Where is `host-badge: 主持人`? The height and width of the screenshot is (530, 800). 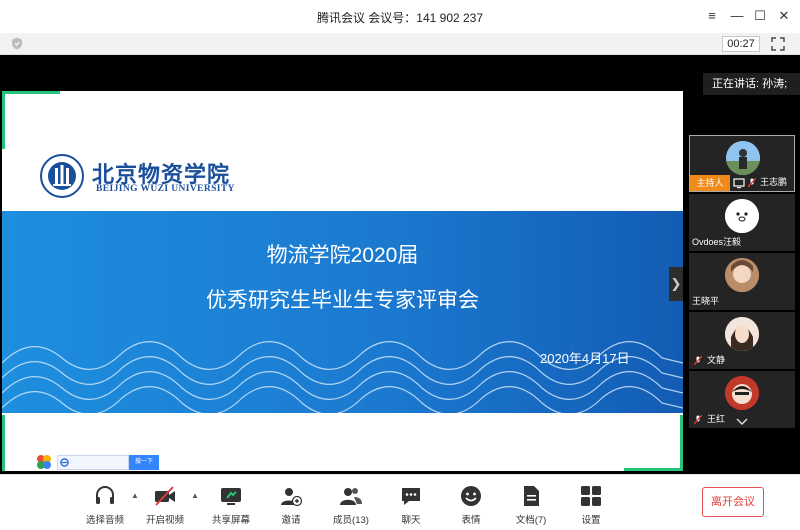 host-badge: 主持人 is located at coordinates (710, 183).